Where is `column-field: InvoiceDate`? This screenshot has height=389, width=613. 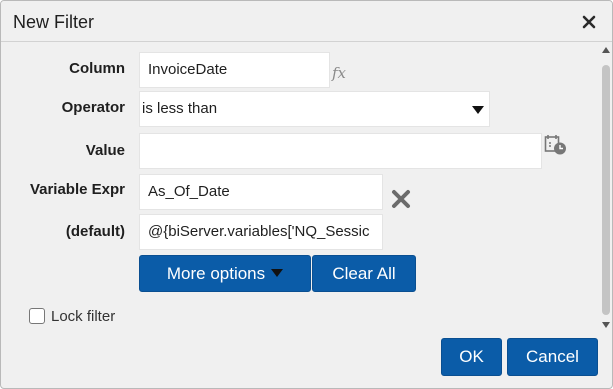
column-field: InvoiceDate is located at coordinates (234, 70).